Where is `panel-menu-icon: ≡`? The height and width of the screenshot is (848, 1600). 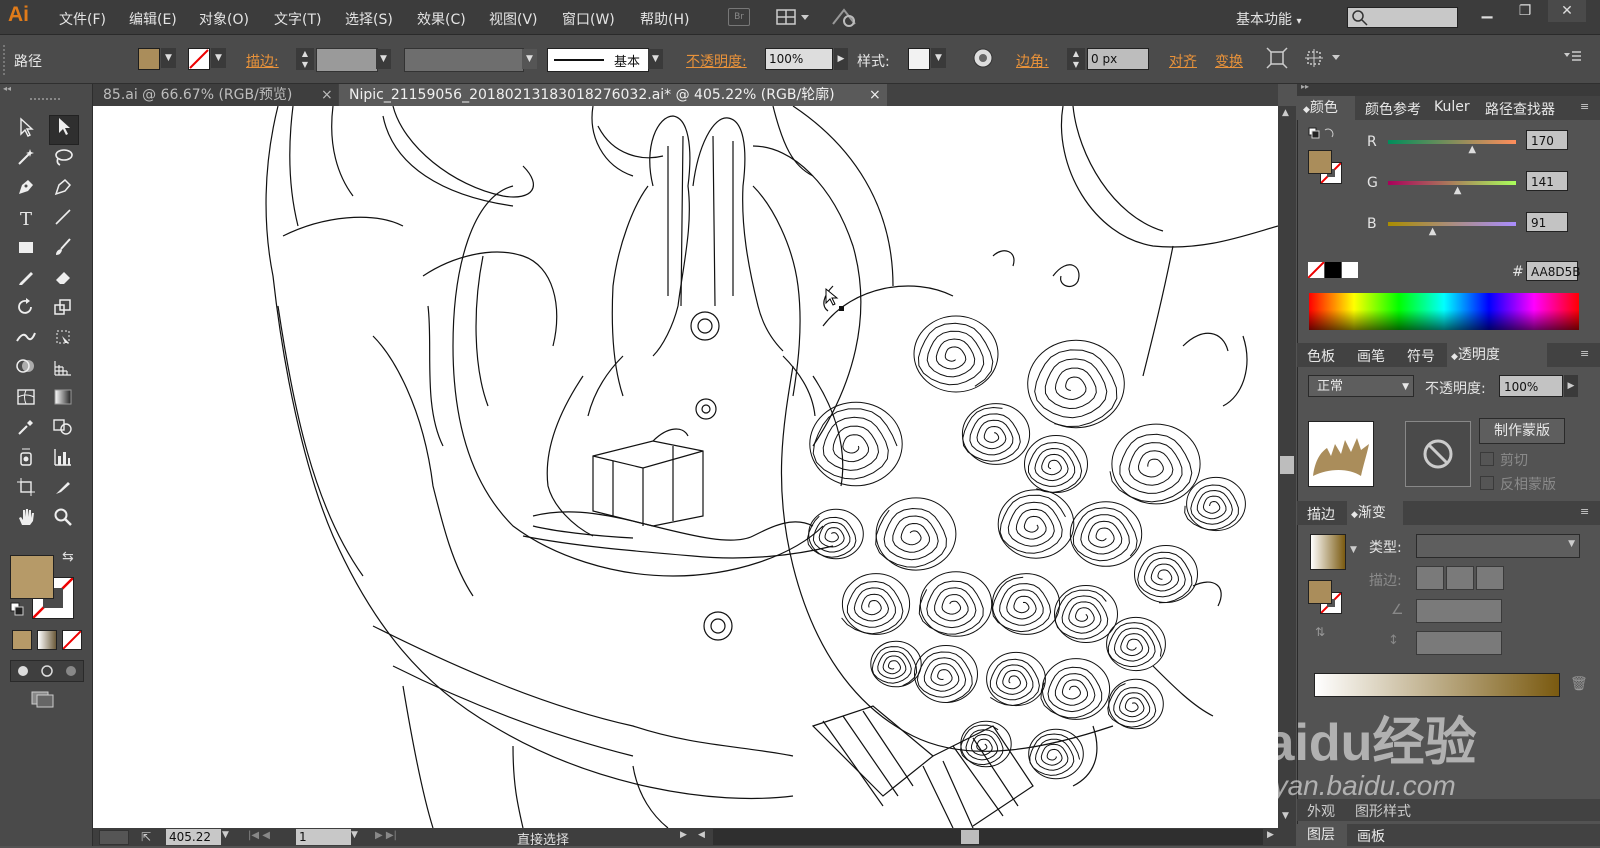 panel-menu-icon: ≡ is located at coordinates (1584, 353).